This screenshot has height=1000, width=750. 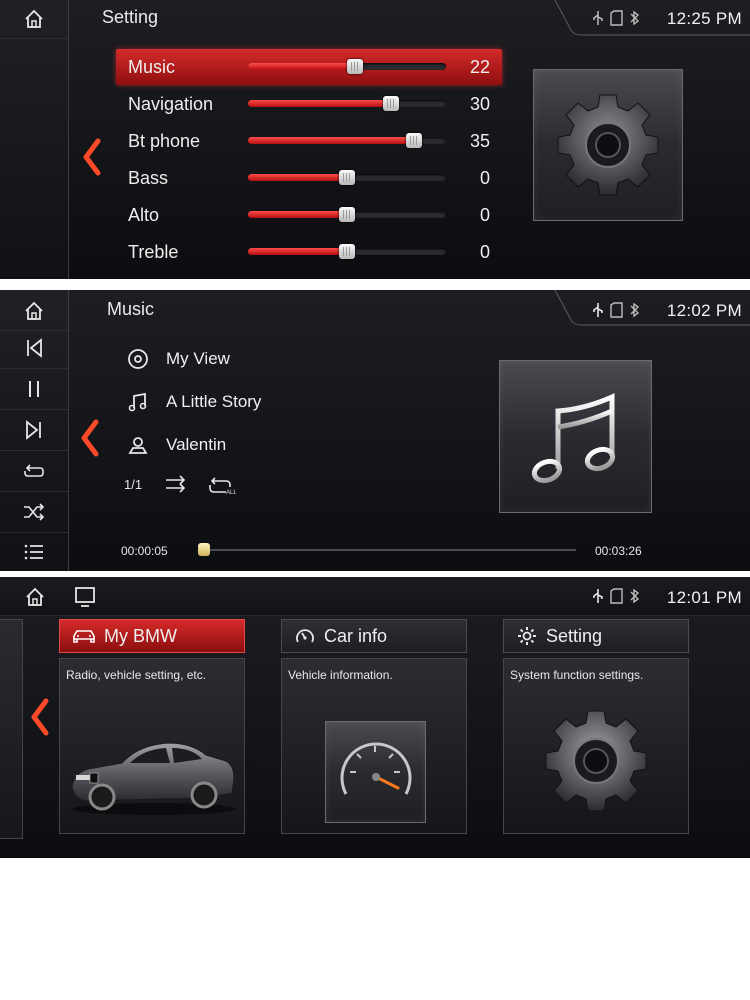 I want to click on playlist-button, so click(x=34, y=552).